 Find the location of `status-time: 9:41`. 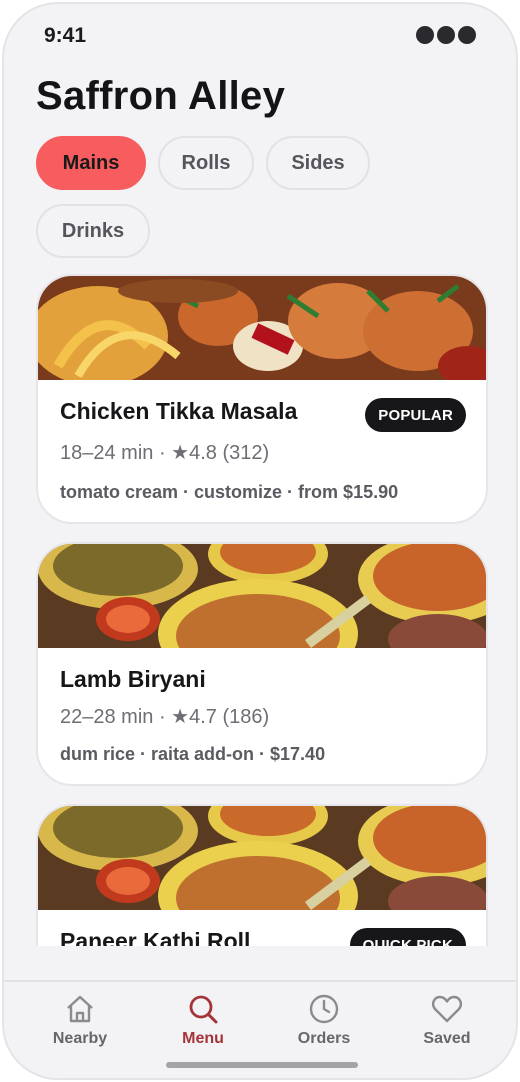

status-time: 9:41 is located at coordinates (65, 35).